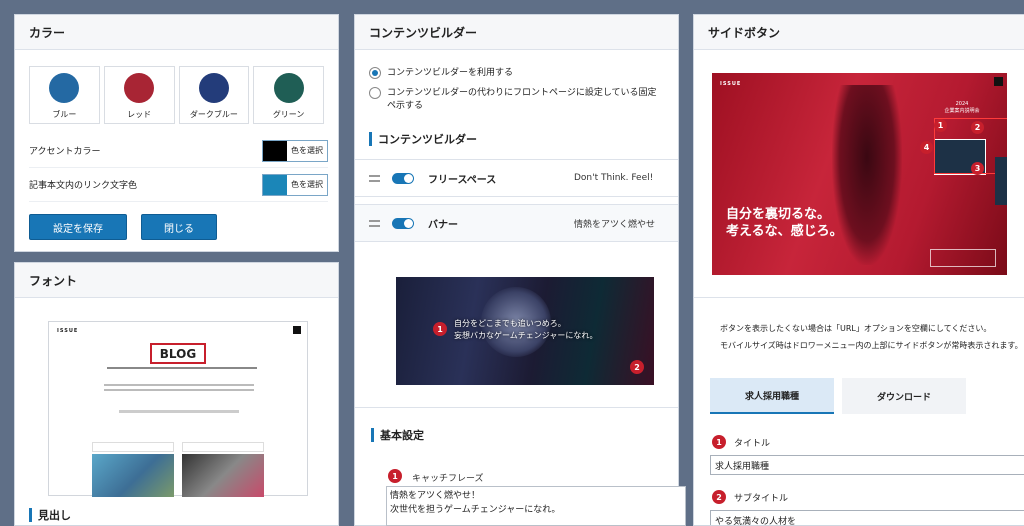 Image resolution: width=1024 pixels, height=526 pixels. Describe the element at coordinates (462, 180) in the screenshot. I see `row-name: フリースペース` at that location.